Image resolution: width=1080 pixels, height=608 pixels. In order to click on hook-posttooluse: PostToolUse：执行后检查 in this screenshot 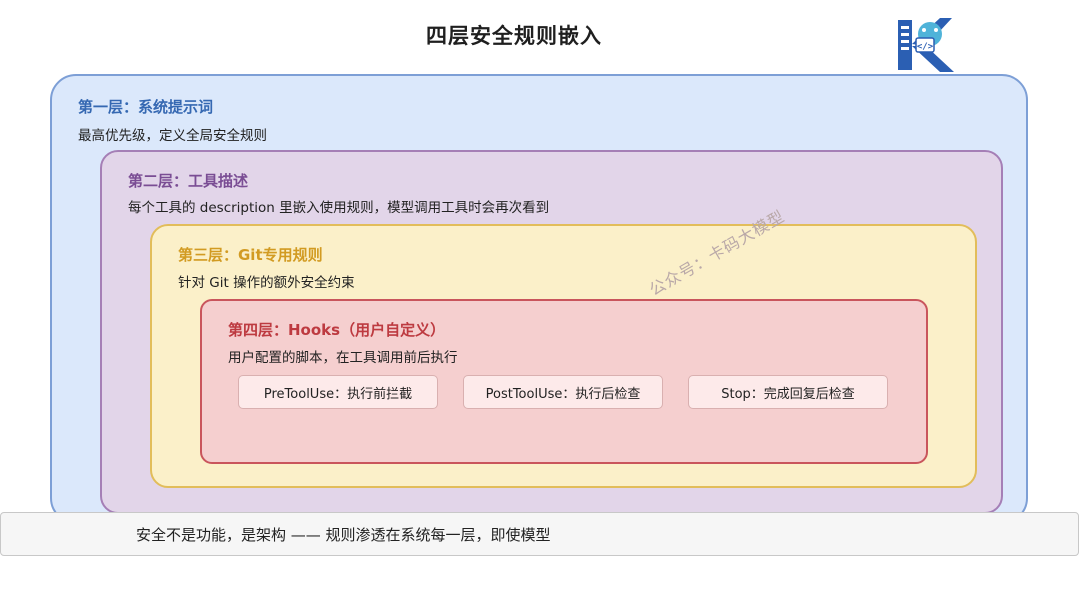, I will do `click(563, 392)`.